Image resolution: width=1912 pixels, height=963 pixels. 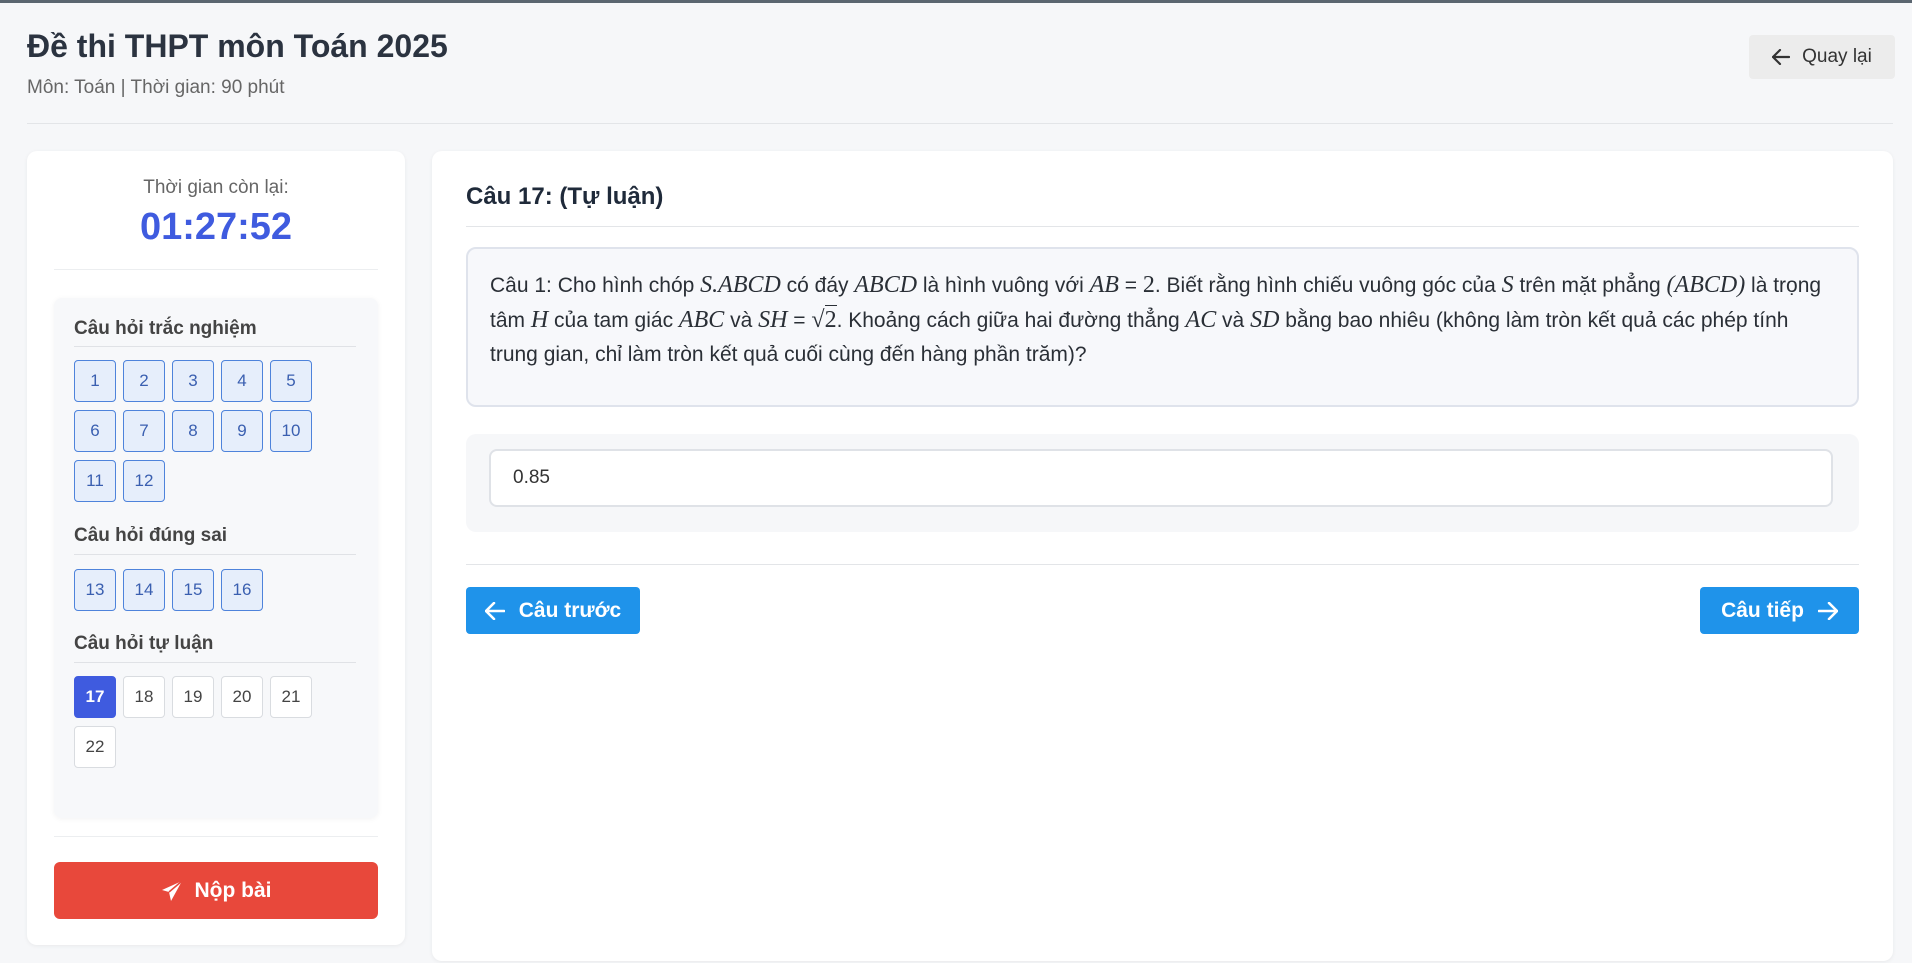 I want to click on question-button-21: 21, so click(x=291, y=697).